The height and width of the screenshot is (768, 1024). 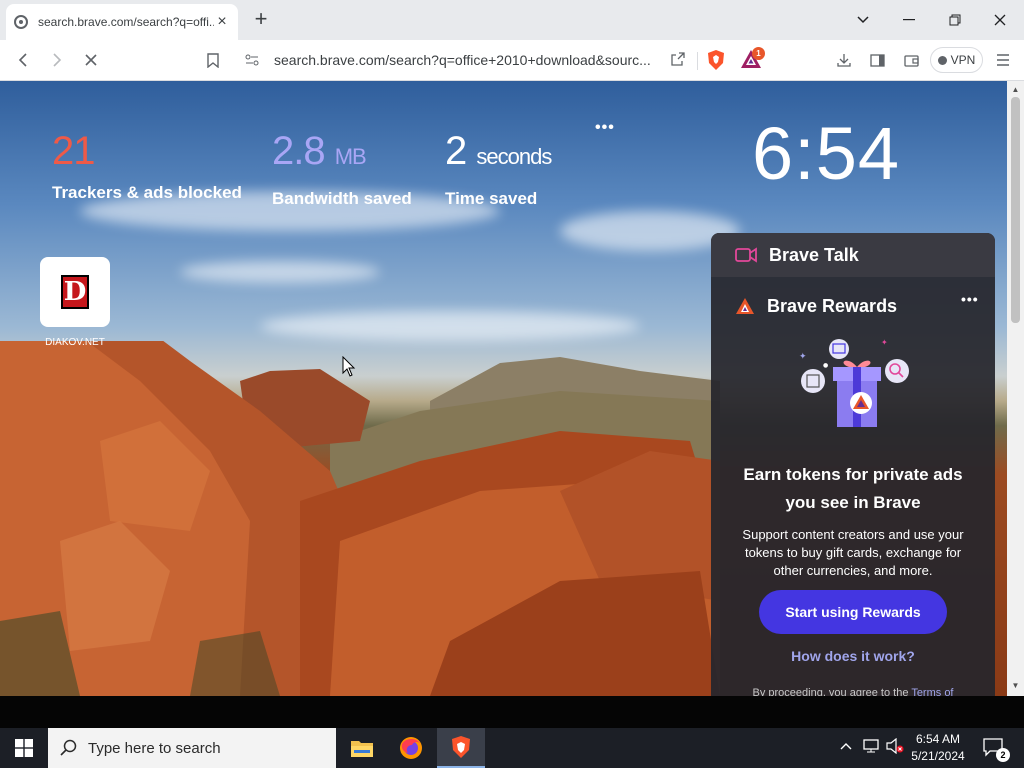 I want to click on brave-taskbar-button, so click(x=461, y=748).